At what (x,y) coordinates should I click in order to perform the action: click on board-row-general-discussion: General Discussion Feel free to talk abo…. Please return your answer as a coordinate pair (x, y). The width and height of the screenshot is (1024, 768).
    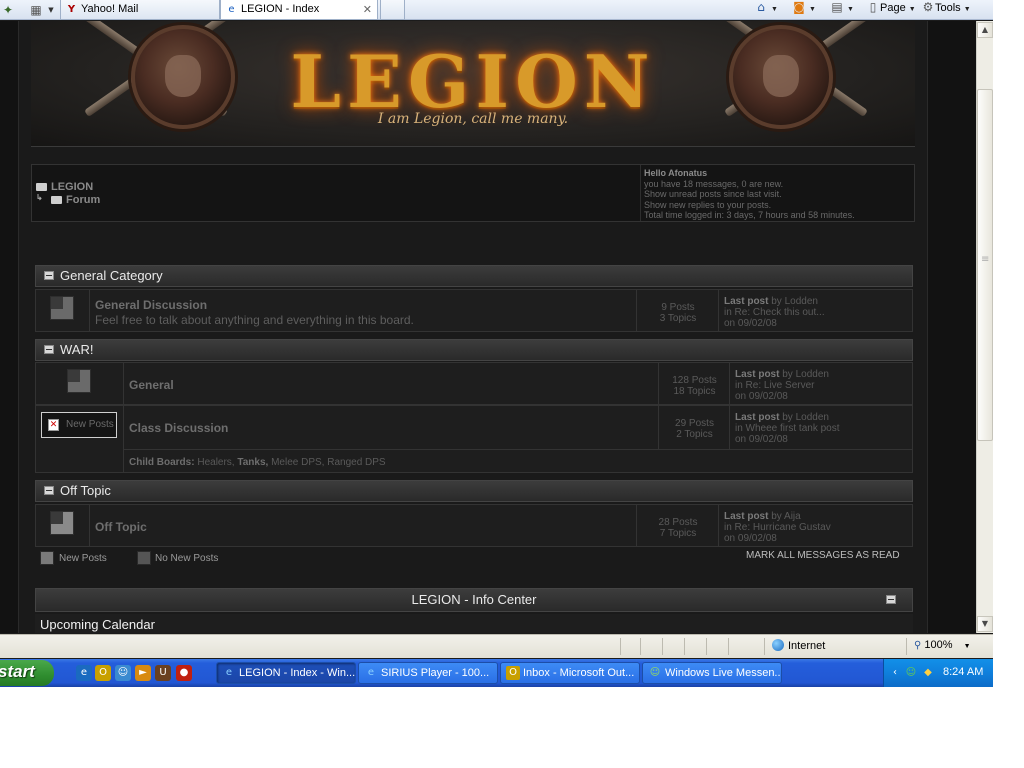
    Looking at the image, I should click on (474, 310).